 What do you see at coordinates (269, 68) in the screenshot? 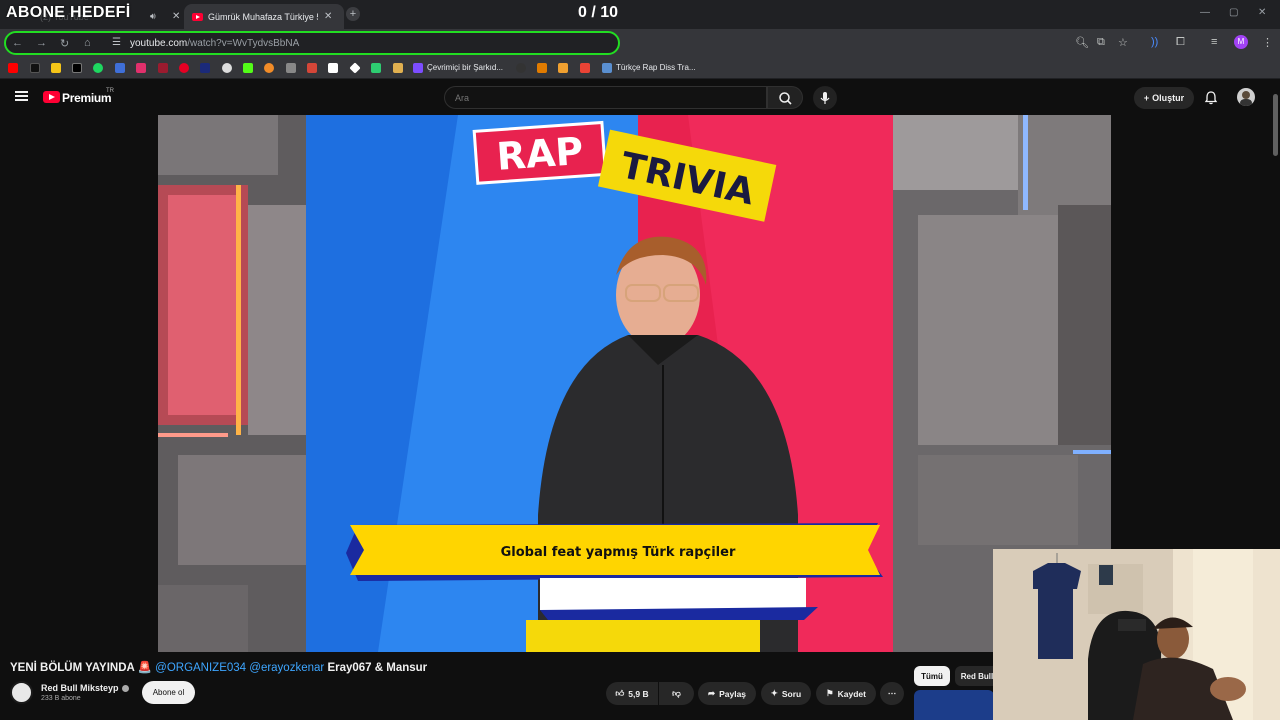
I see `orange-bookmark-icon` at bounding box center [269, 68].